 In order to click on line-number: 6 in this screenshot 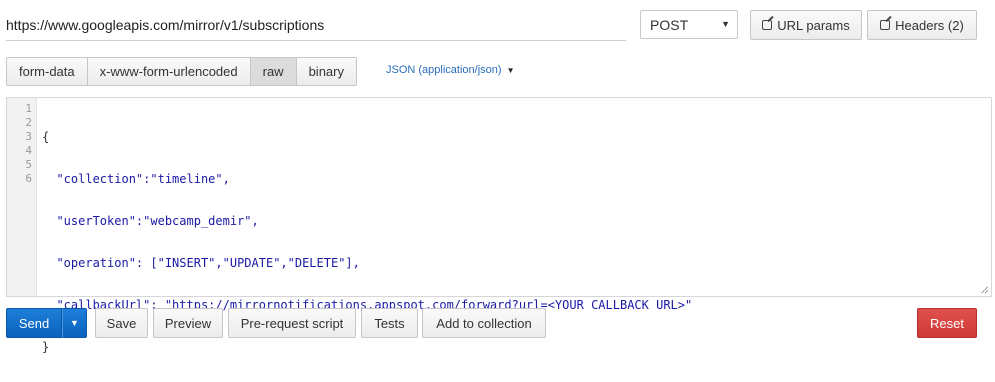, I will do `click(28, 178)`.